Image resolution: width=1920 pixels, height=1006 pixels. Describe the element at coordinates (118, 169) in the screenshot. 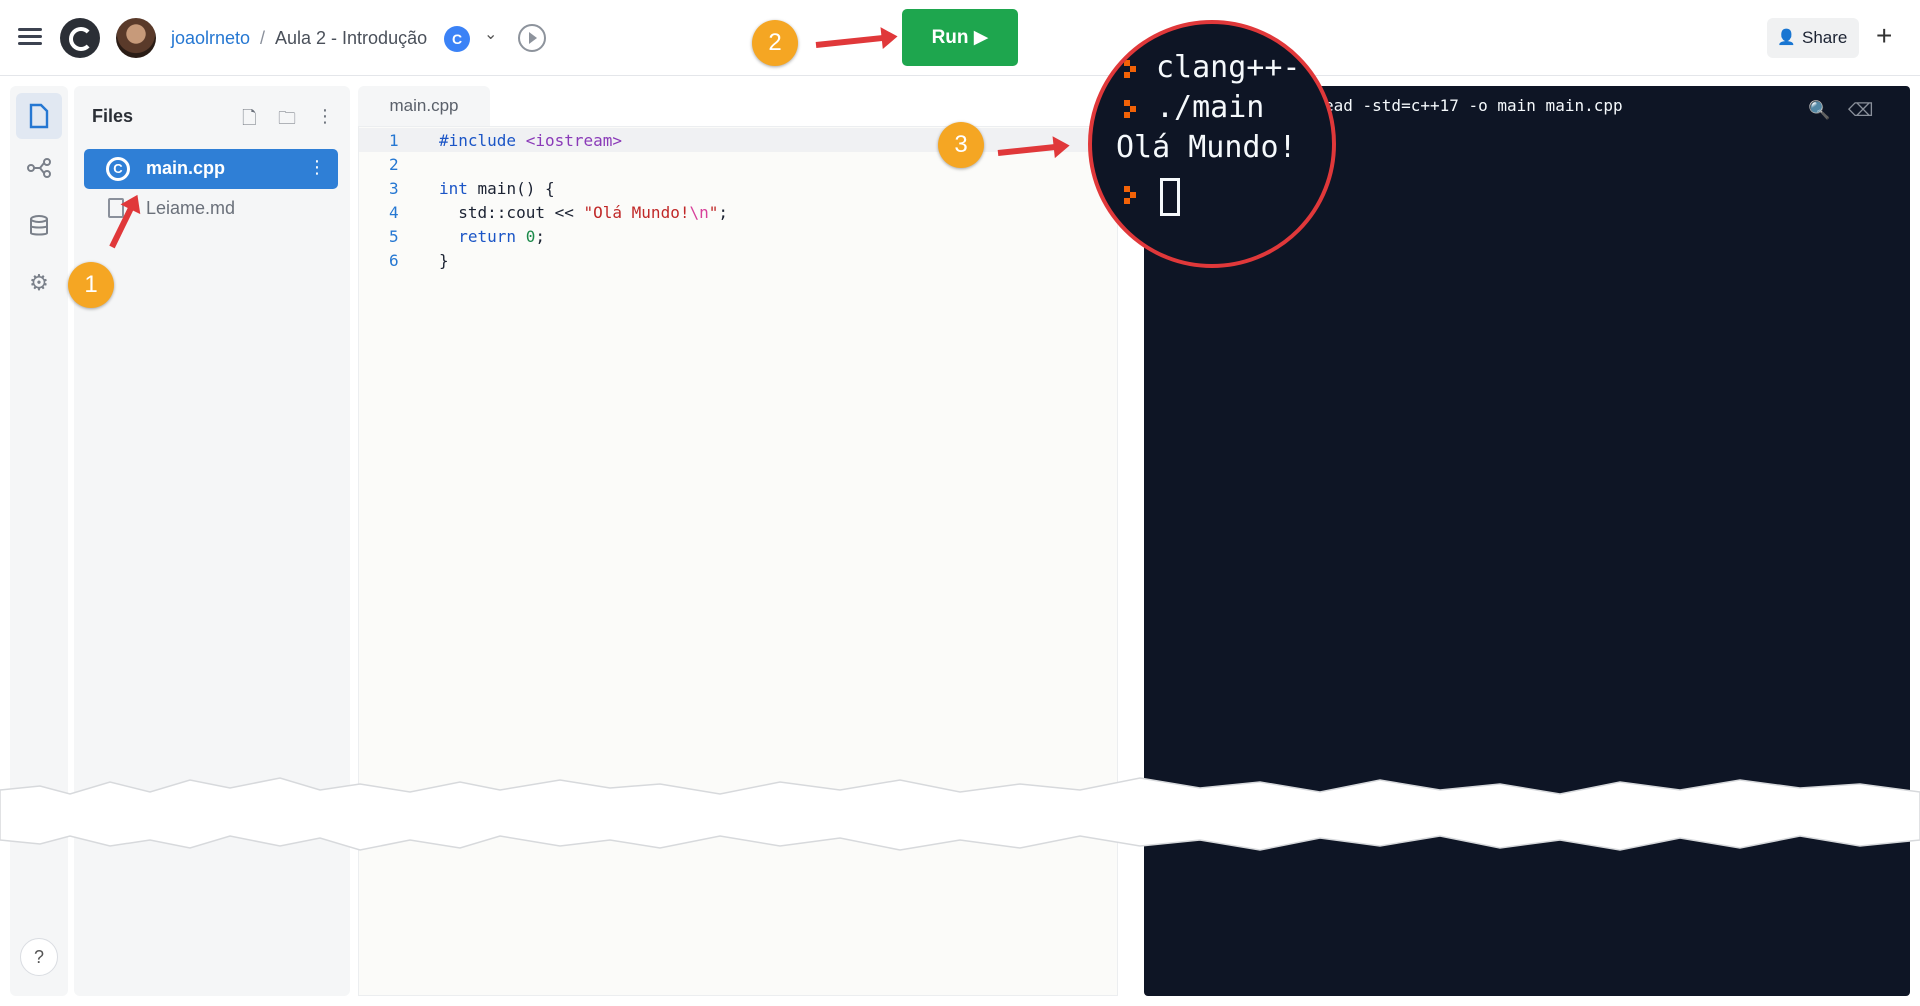

I see `cpp-file-icon: C` at that location.